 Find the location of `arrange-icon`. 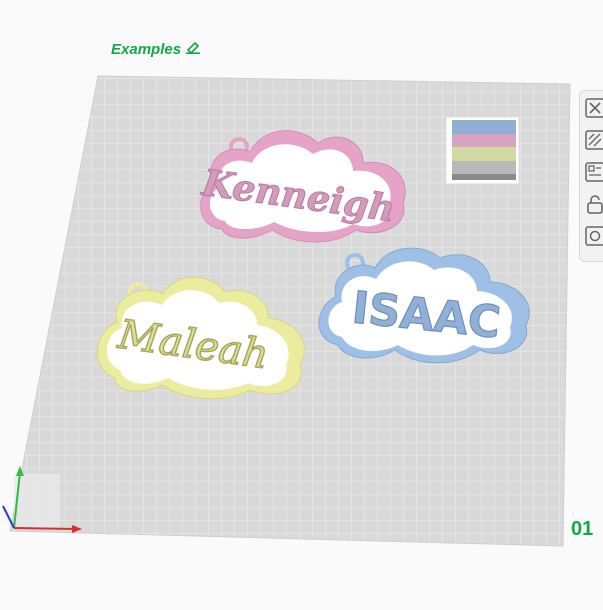

arrange-icon is located at coordinates (593, 140).